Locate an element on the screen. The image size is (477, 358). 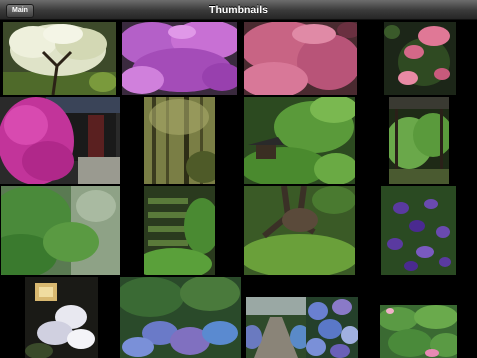
lotus-leaves-pink-flower-image is located at coordinates (418, 331).